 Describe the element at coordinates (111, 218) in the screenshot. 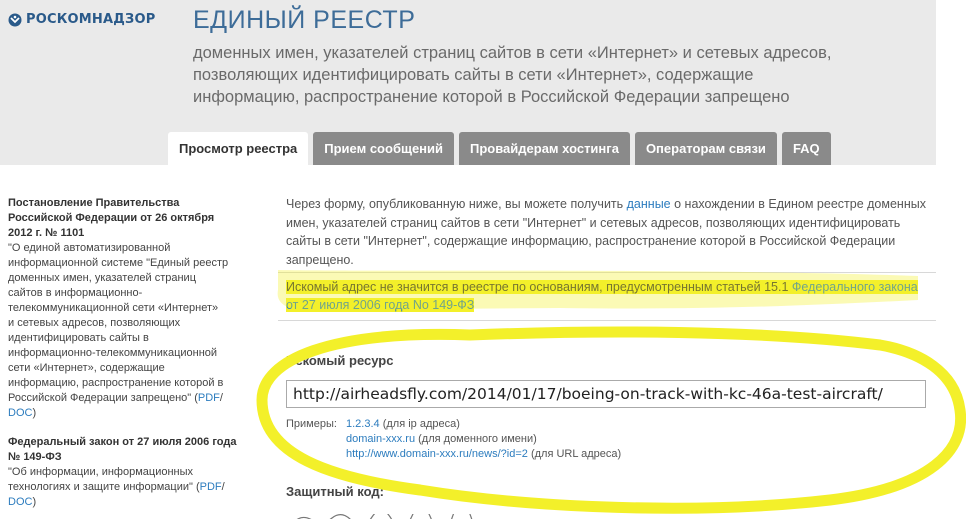

I see `title-line: Российской Федерации от 26 октября` at that location.